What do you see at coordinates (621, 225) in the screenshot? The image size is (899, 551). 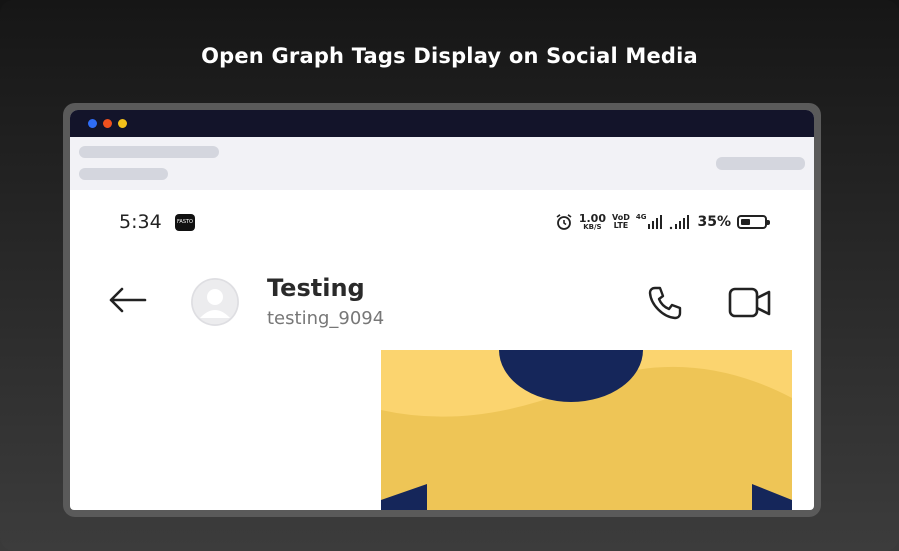 I see `volte-bottom: LTE` at bounding box center [621, 225].